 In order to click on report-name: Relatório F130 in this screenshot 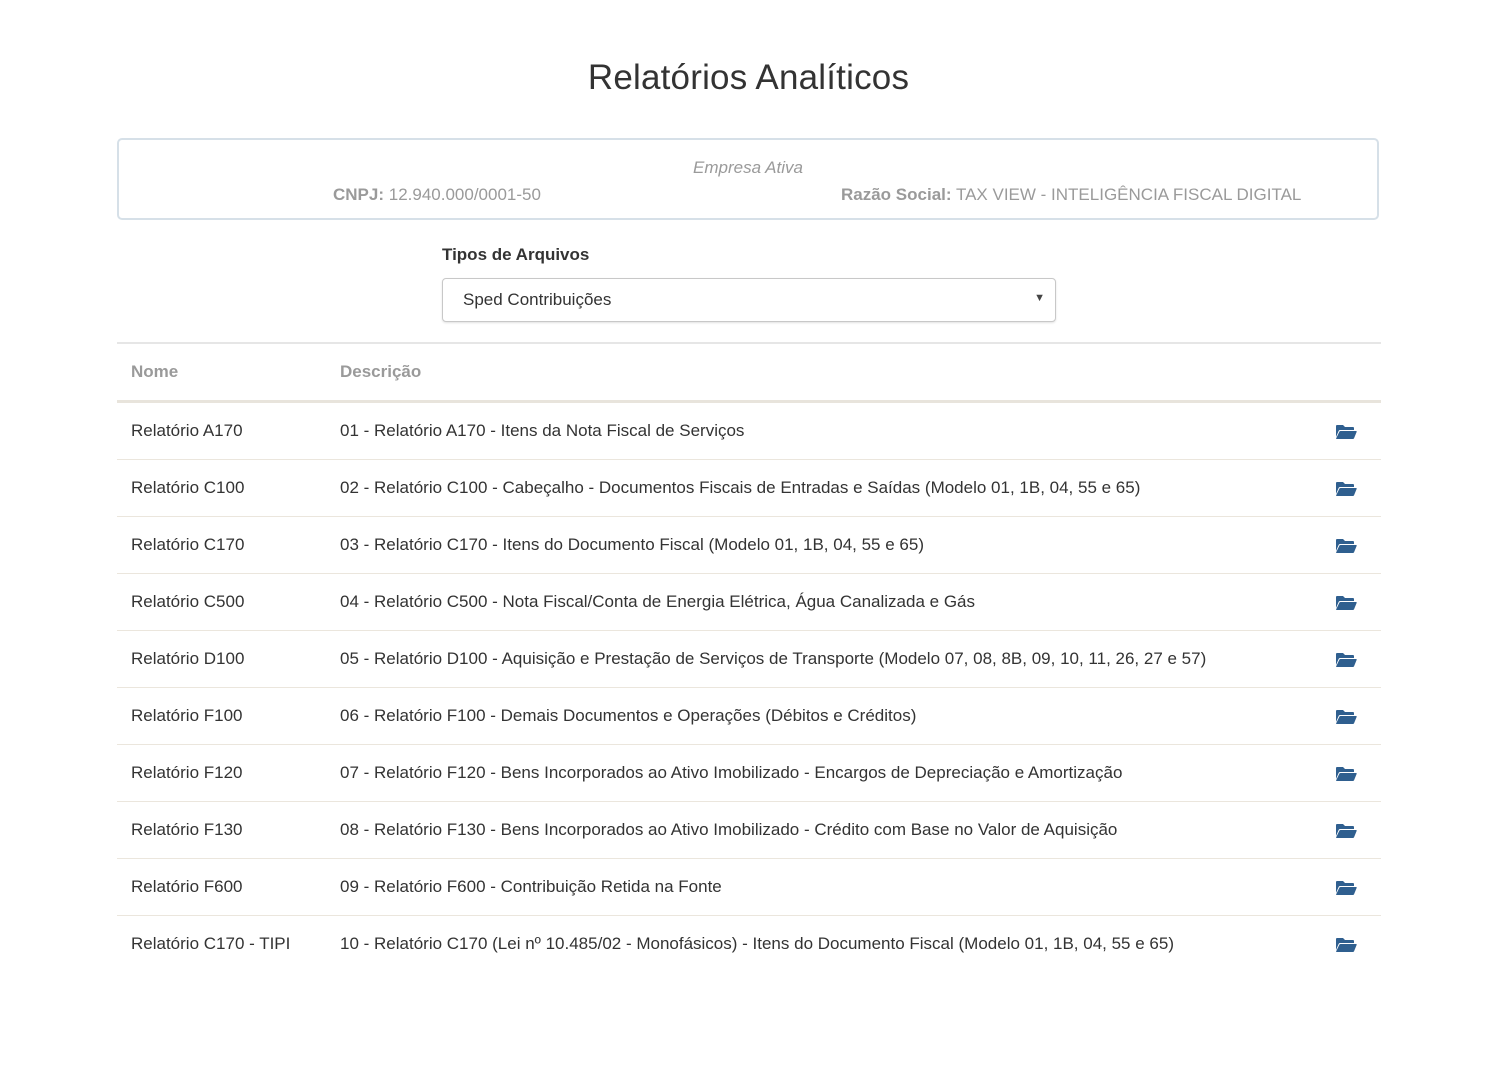, I will do `click(221, 830)`.